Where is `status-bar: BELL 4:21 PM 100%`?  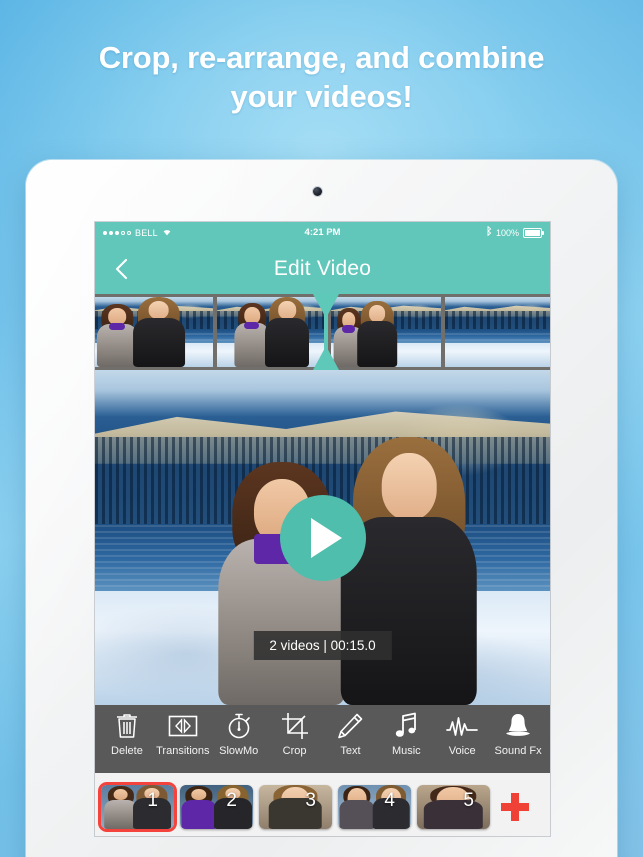 status-bar: BELL 4:21 PM 100% is located at coordinates (322, 233).